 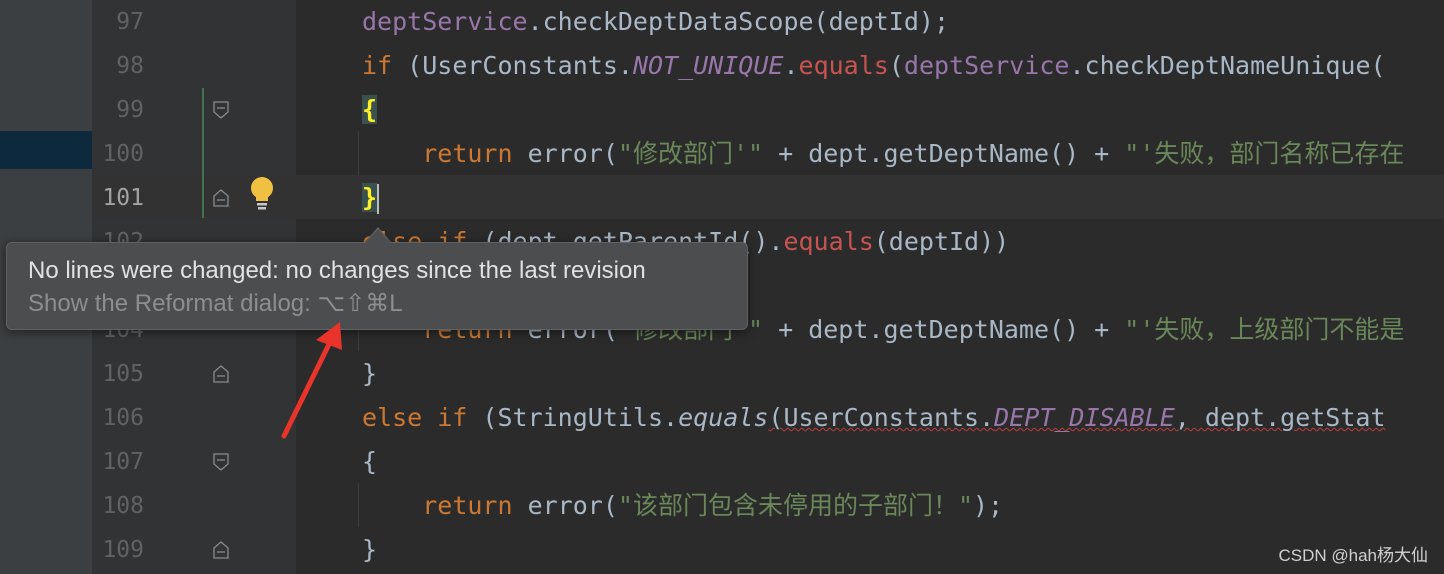 What do you see at coordinates (130, 110) in the screenshot?
I see `line-number: 99` at bounding box center [130, 110].